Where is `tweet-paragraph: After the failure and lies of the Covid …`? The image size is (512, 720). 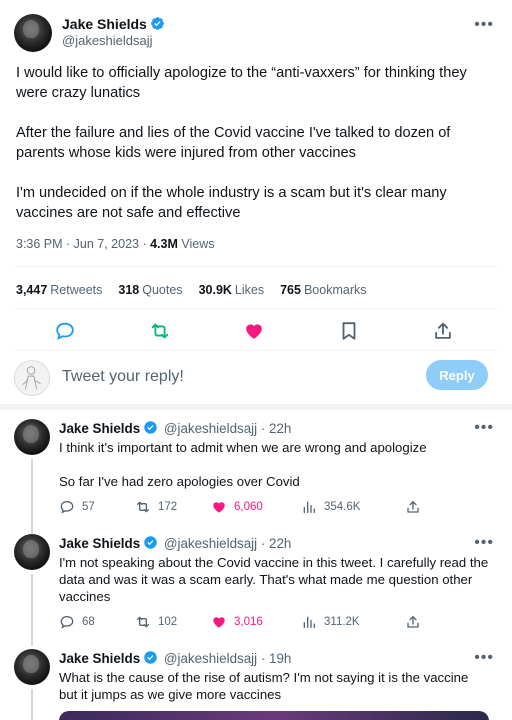 tweet-paragraph: After the failure and lies of the Covid … is located at coordinates (233, 143).